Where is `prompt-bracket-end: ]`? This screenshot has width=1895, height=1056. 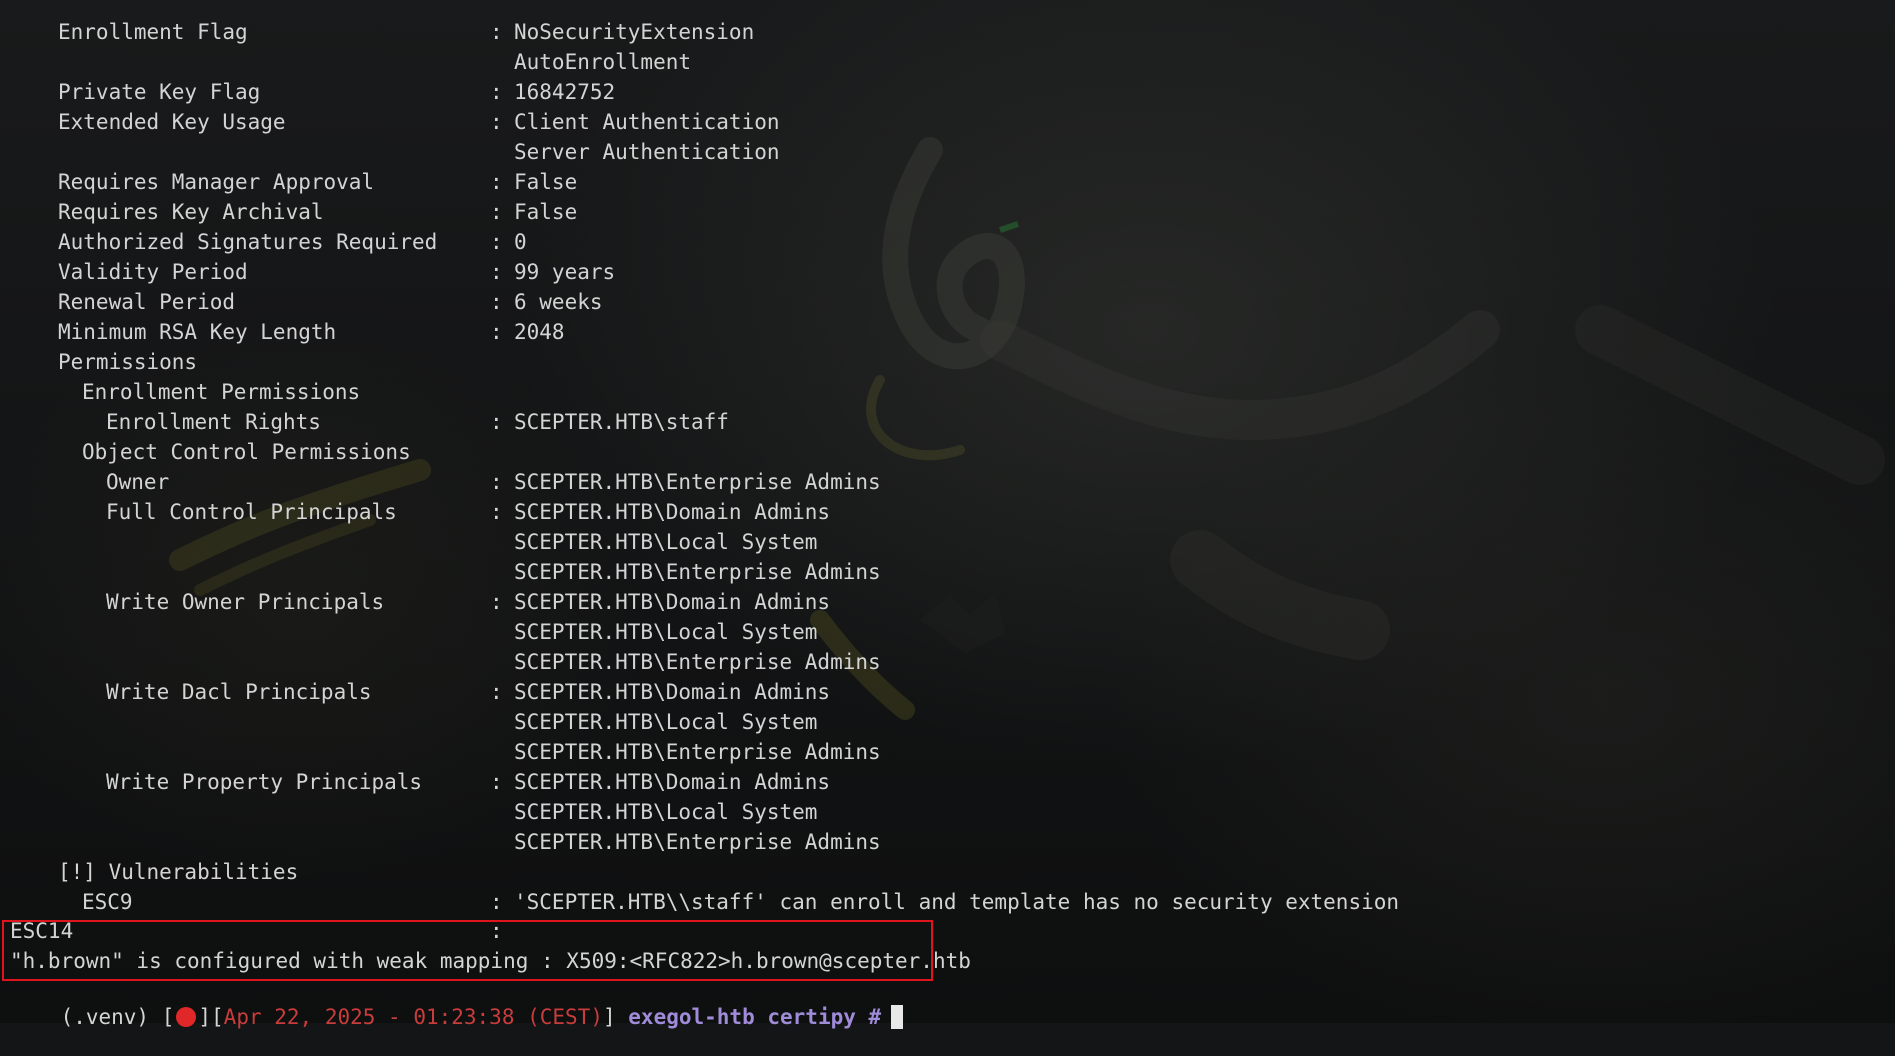 prompt-bracket-end: ] is located at coordinates (609, 1017).